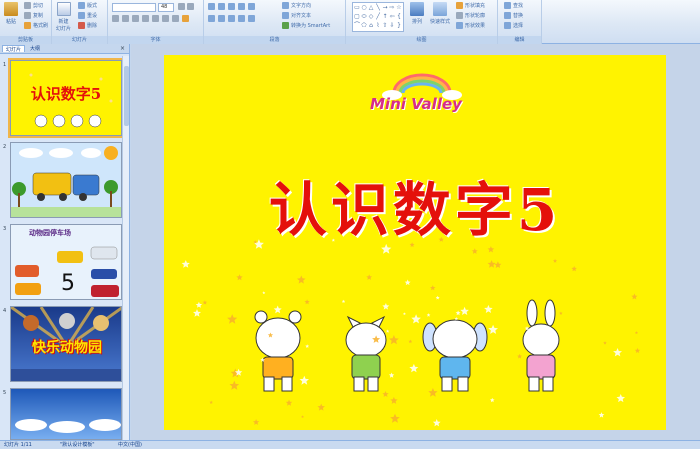  I want to click on slide-thumbnail-3: 动物园停车场 5, so click(66, 262).